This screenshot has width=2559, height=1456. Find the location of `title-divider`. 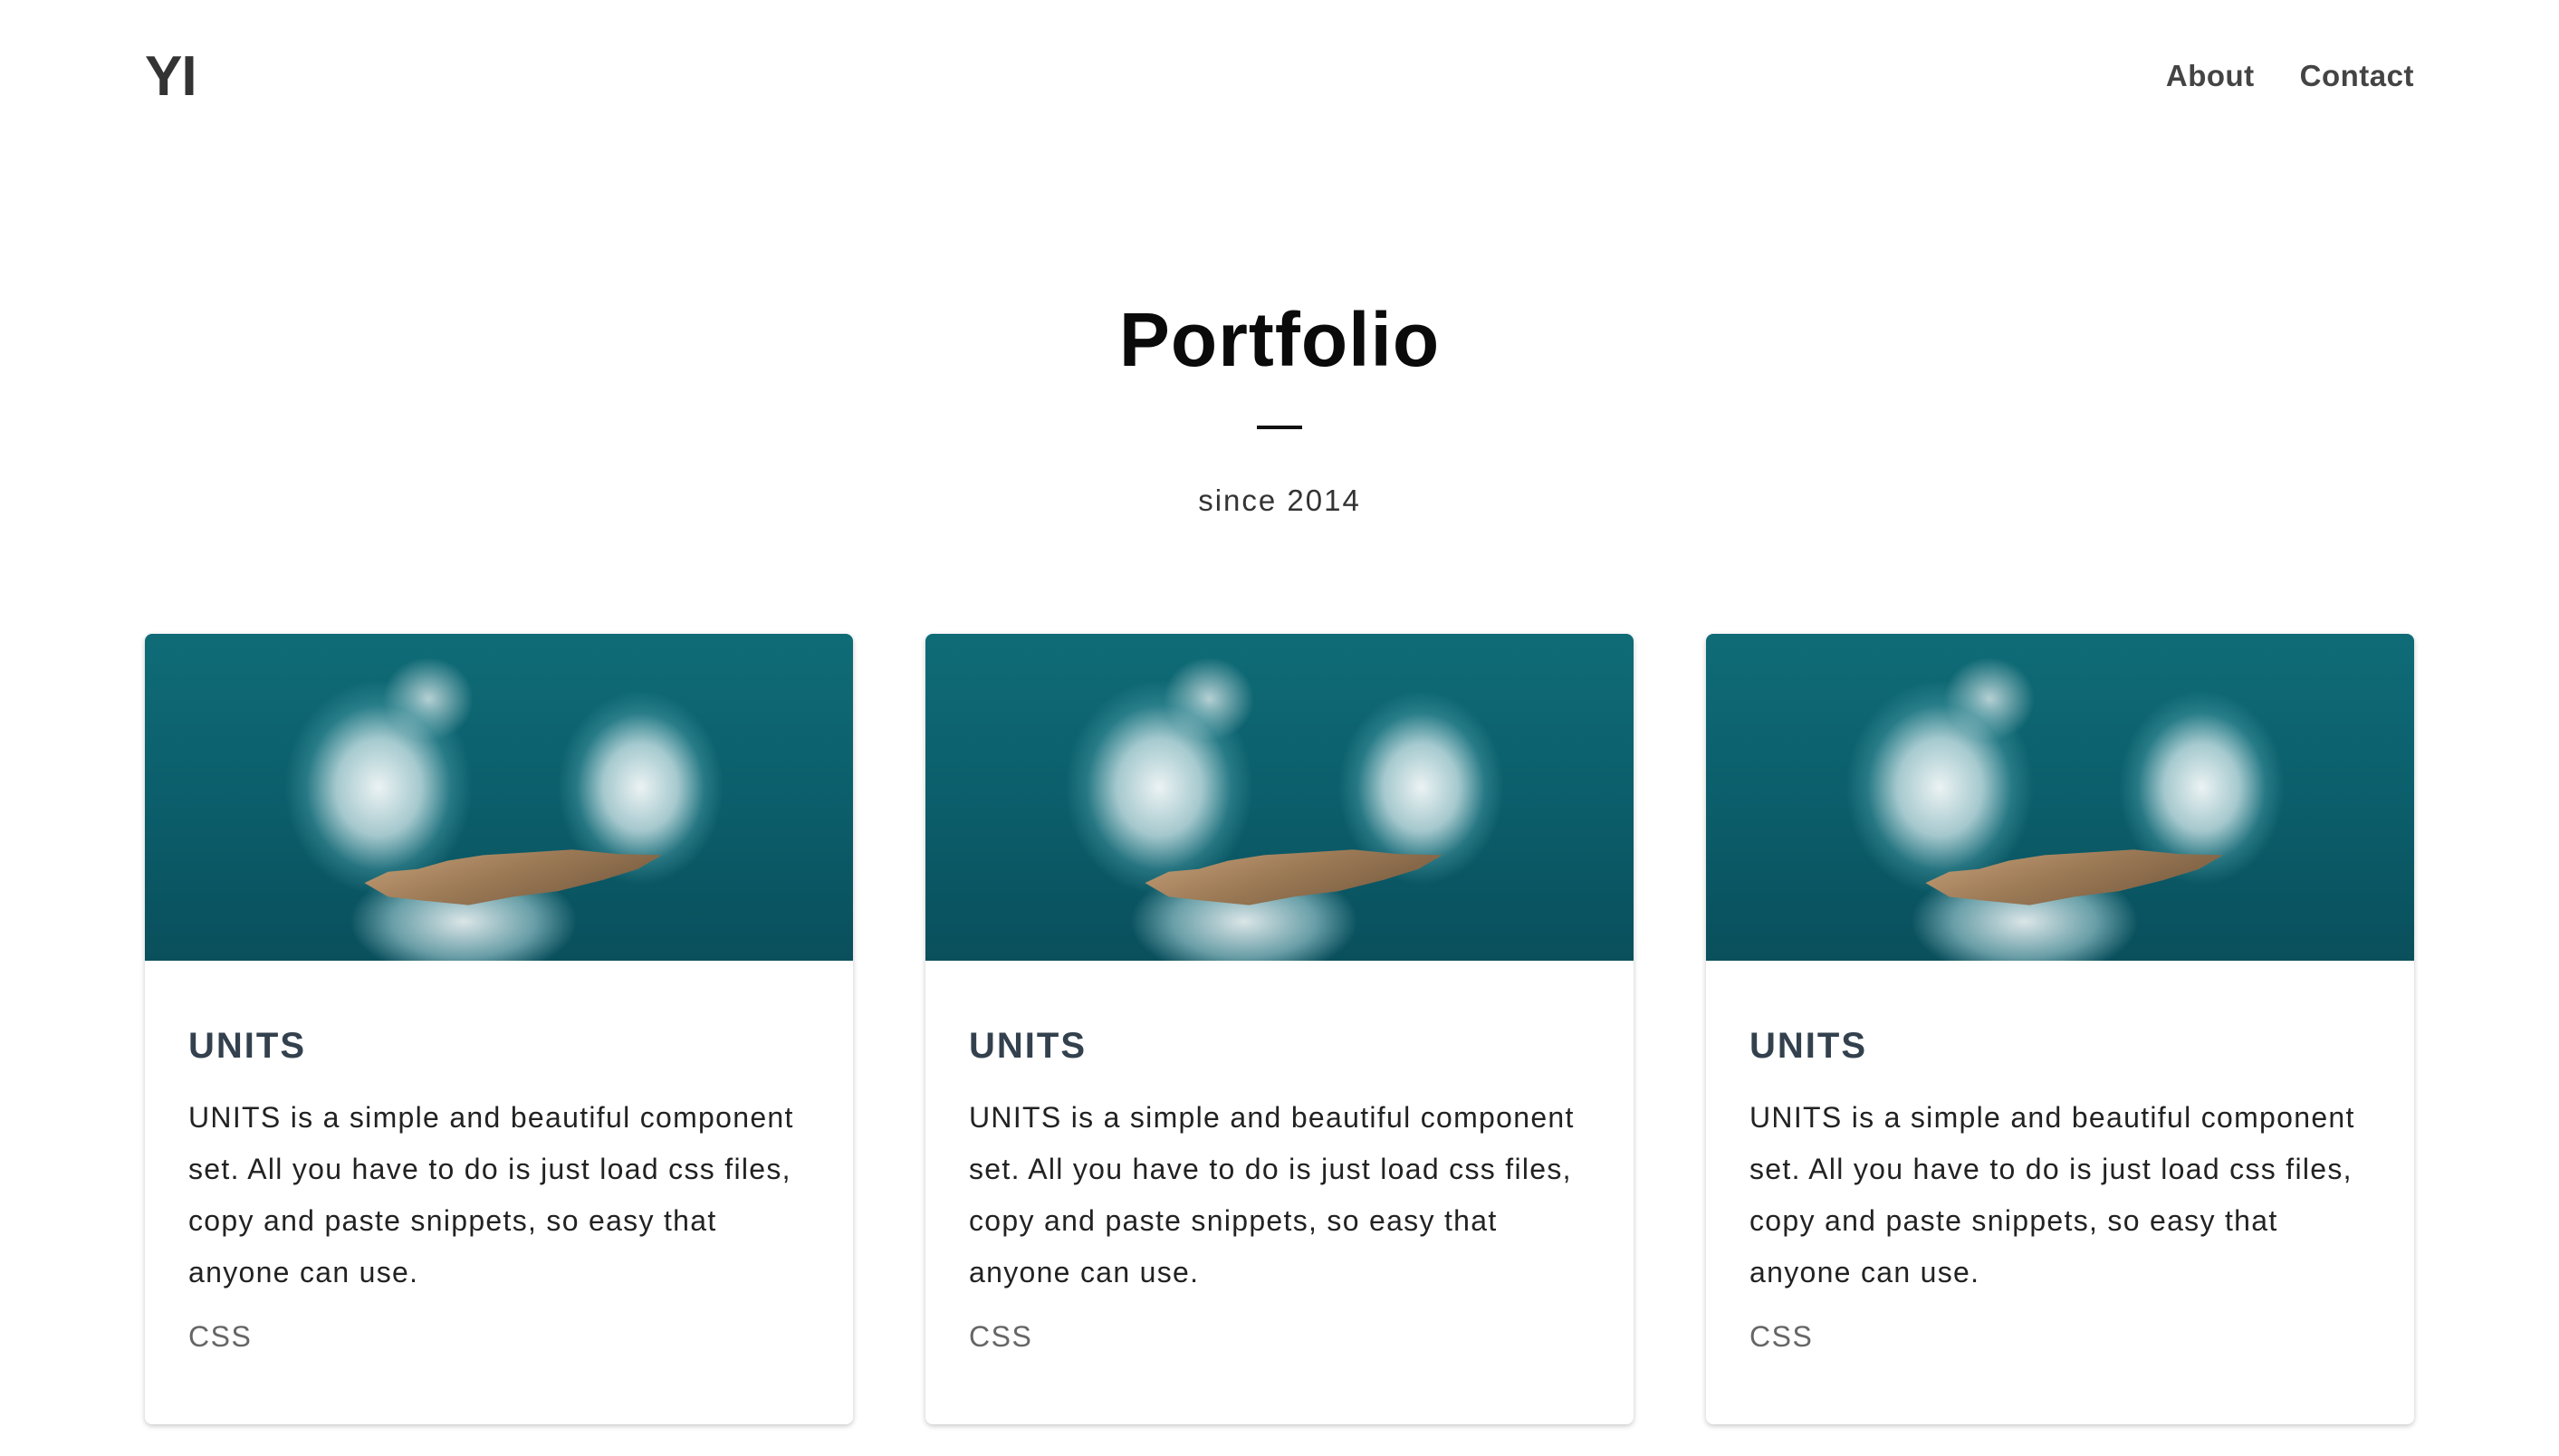

title-divider is located at coordinates (1279, 428).